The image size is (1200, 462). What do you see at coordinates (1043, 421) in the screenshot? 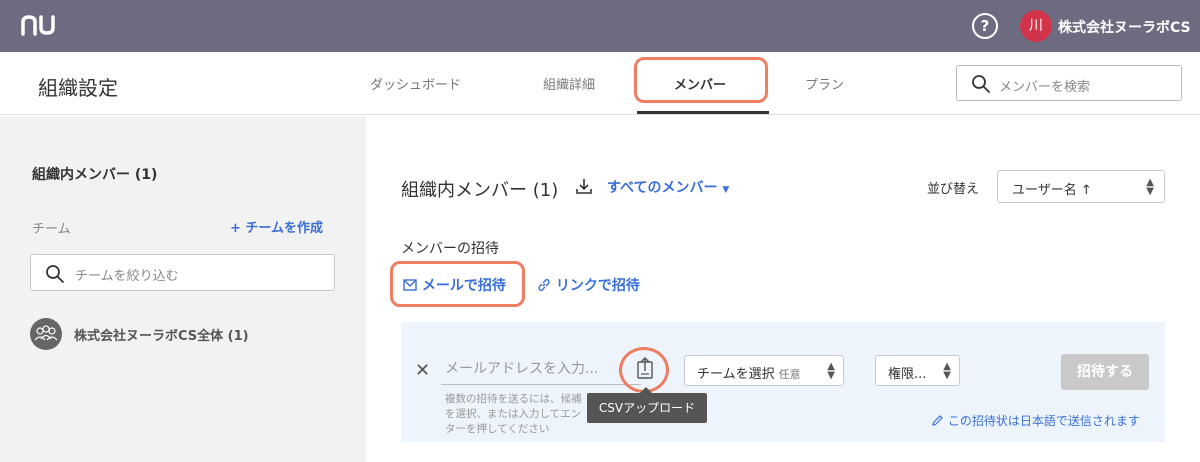
I see `language-note-text: この招待状は日本語で送信されます` at bounding box center [1043, 421].